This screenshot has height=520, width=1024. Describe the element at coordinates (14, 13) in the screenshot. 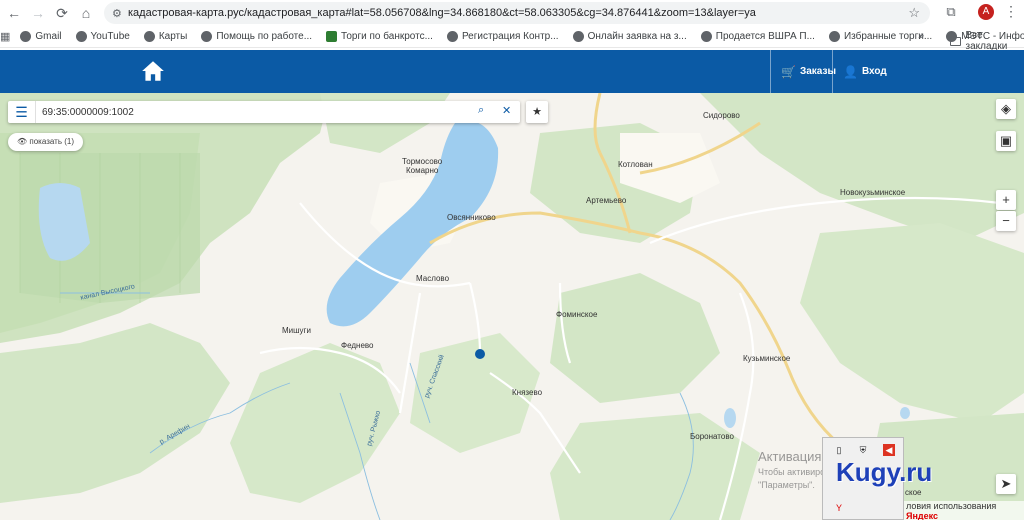

I see `back-arrow-icon: ←` at that location.